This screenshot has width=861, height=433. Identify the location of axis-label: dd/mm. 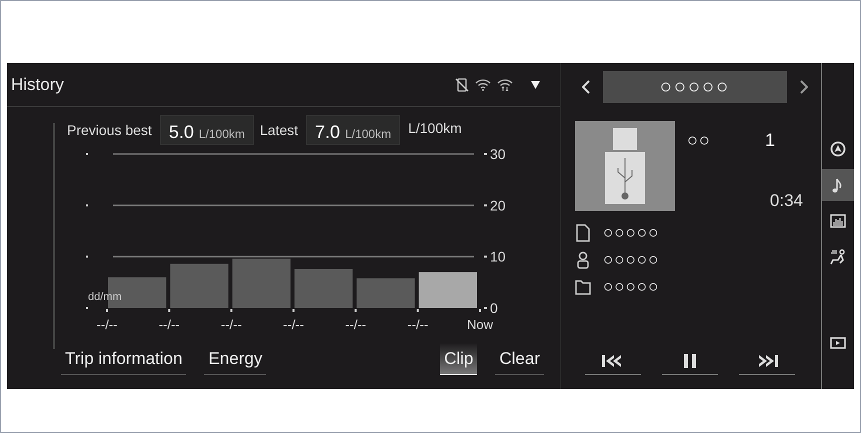
(105, 297).